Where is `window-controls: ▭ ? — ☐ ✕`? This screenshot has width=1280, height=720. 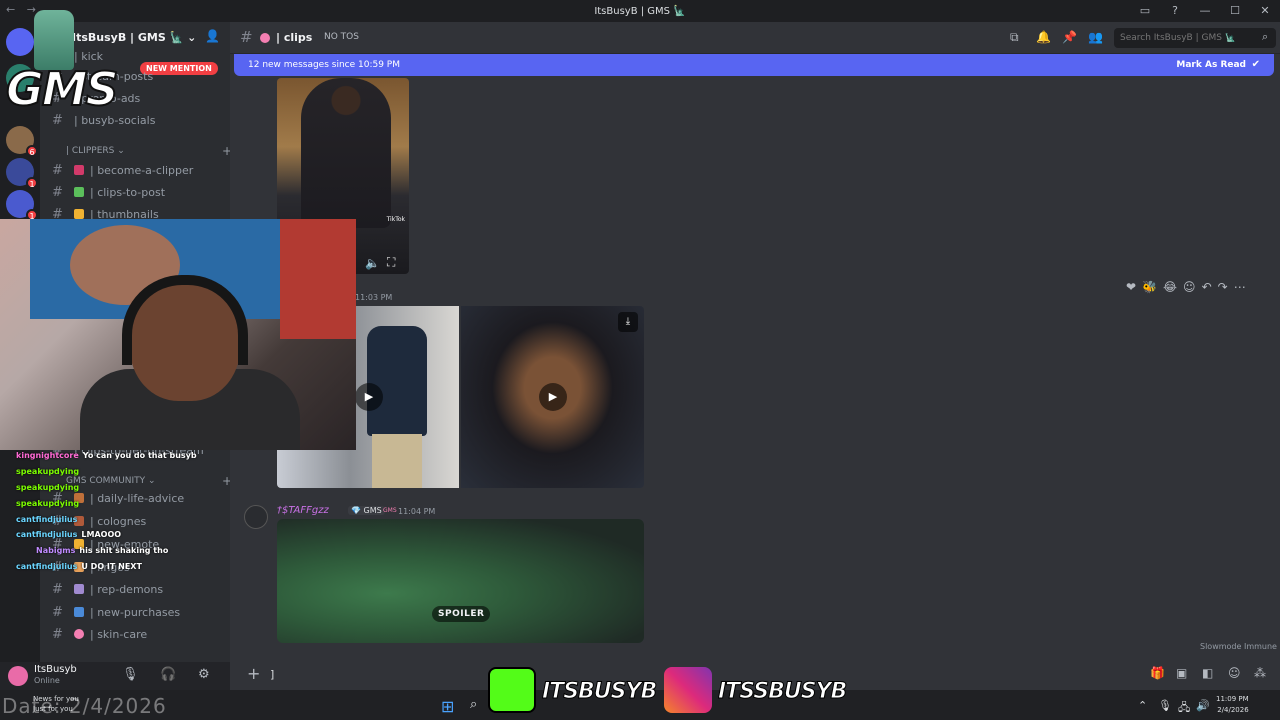
window-controls: ▭ ? — ☐ ✕ is located at coordinates (1205, 11).